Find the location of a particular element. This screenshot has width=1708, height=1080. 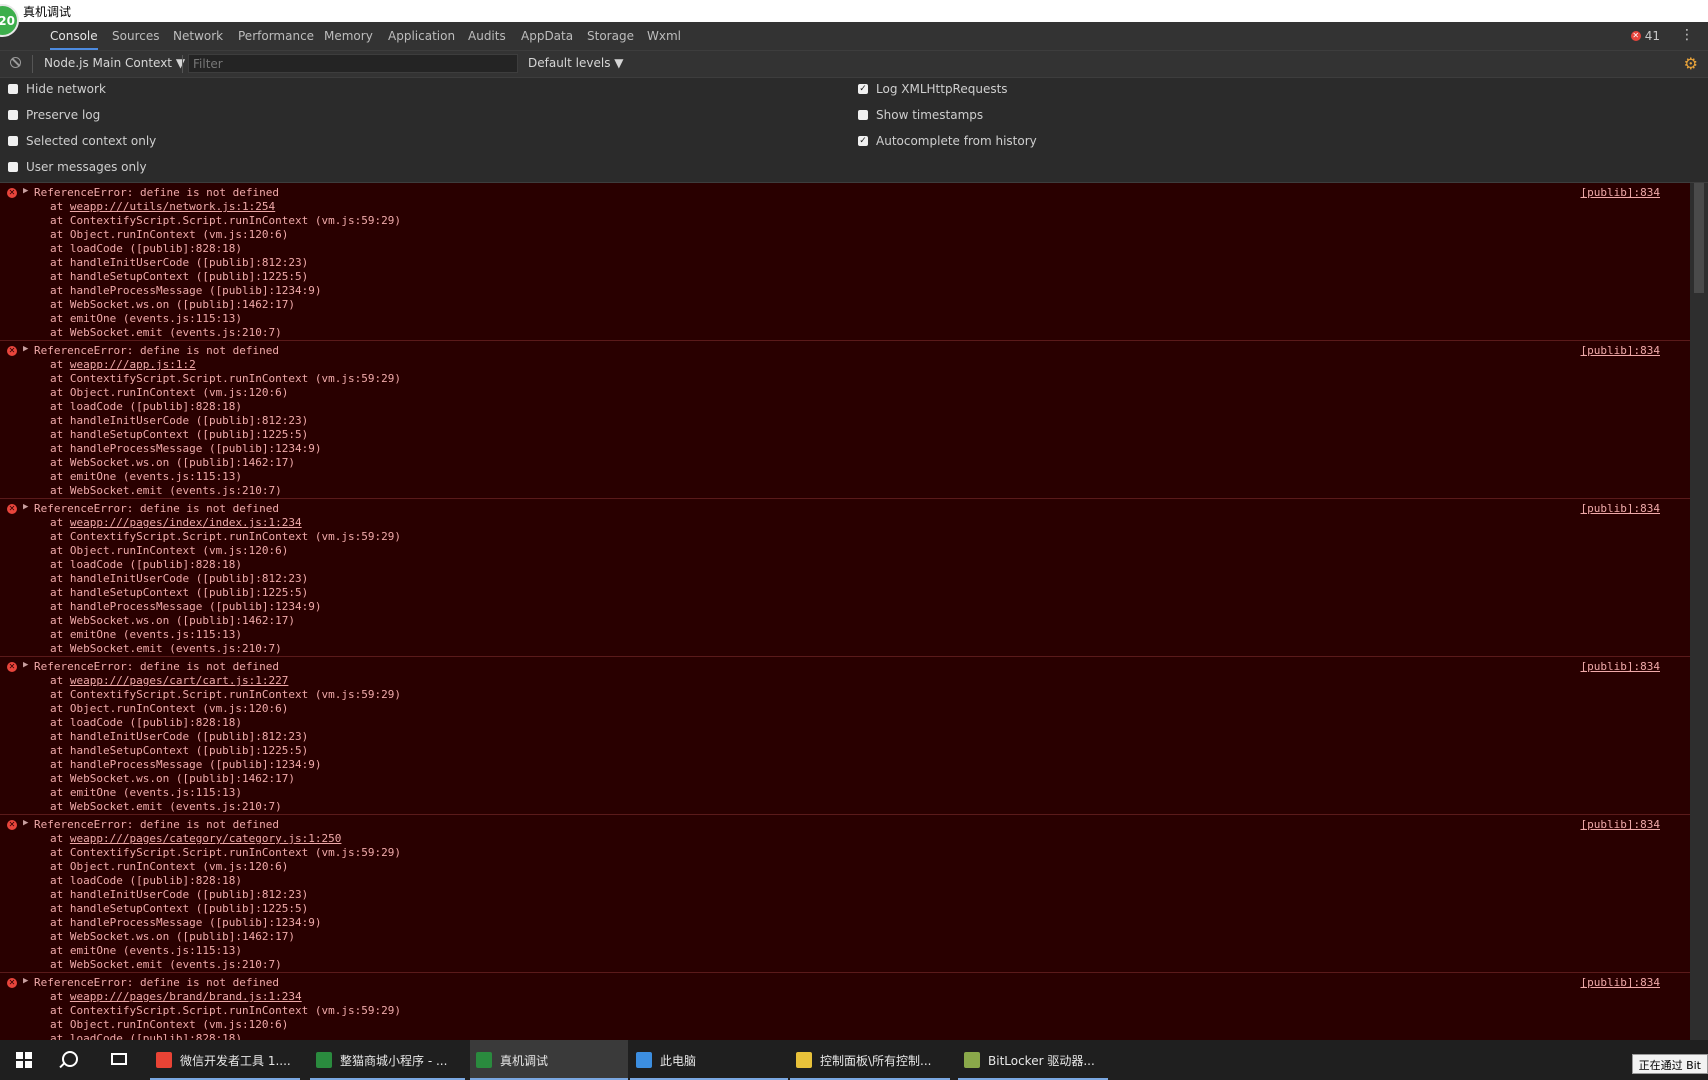

setting-selected-context-only: Selected context only is located at coordinates (82, 141).